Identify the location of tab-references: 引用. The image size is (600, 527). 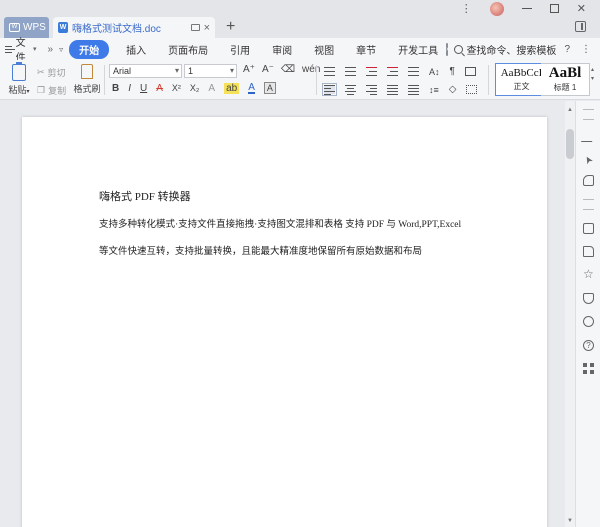
(240, 49).